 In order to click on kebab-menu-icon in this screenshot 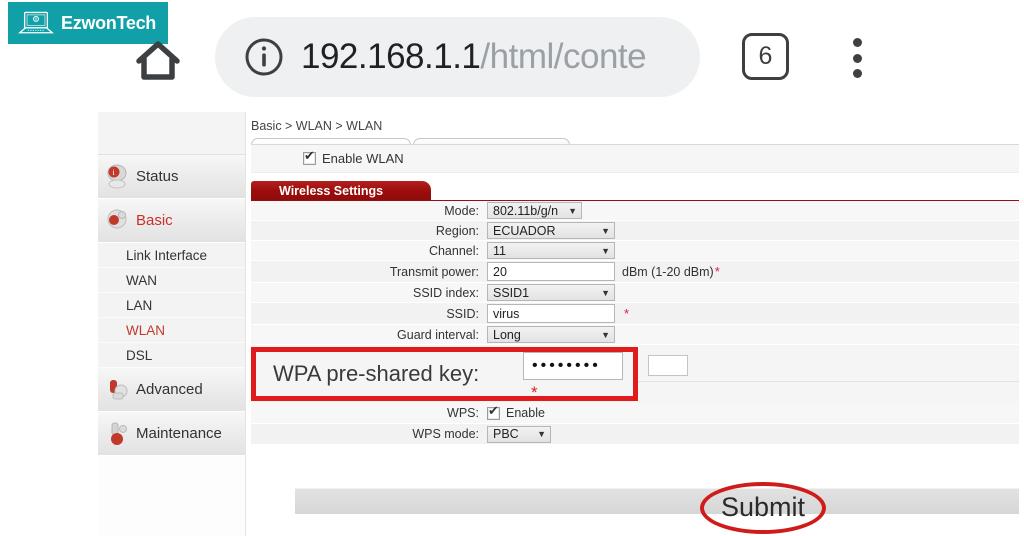, I will do `click(857, 58)`.